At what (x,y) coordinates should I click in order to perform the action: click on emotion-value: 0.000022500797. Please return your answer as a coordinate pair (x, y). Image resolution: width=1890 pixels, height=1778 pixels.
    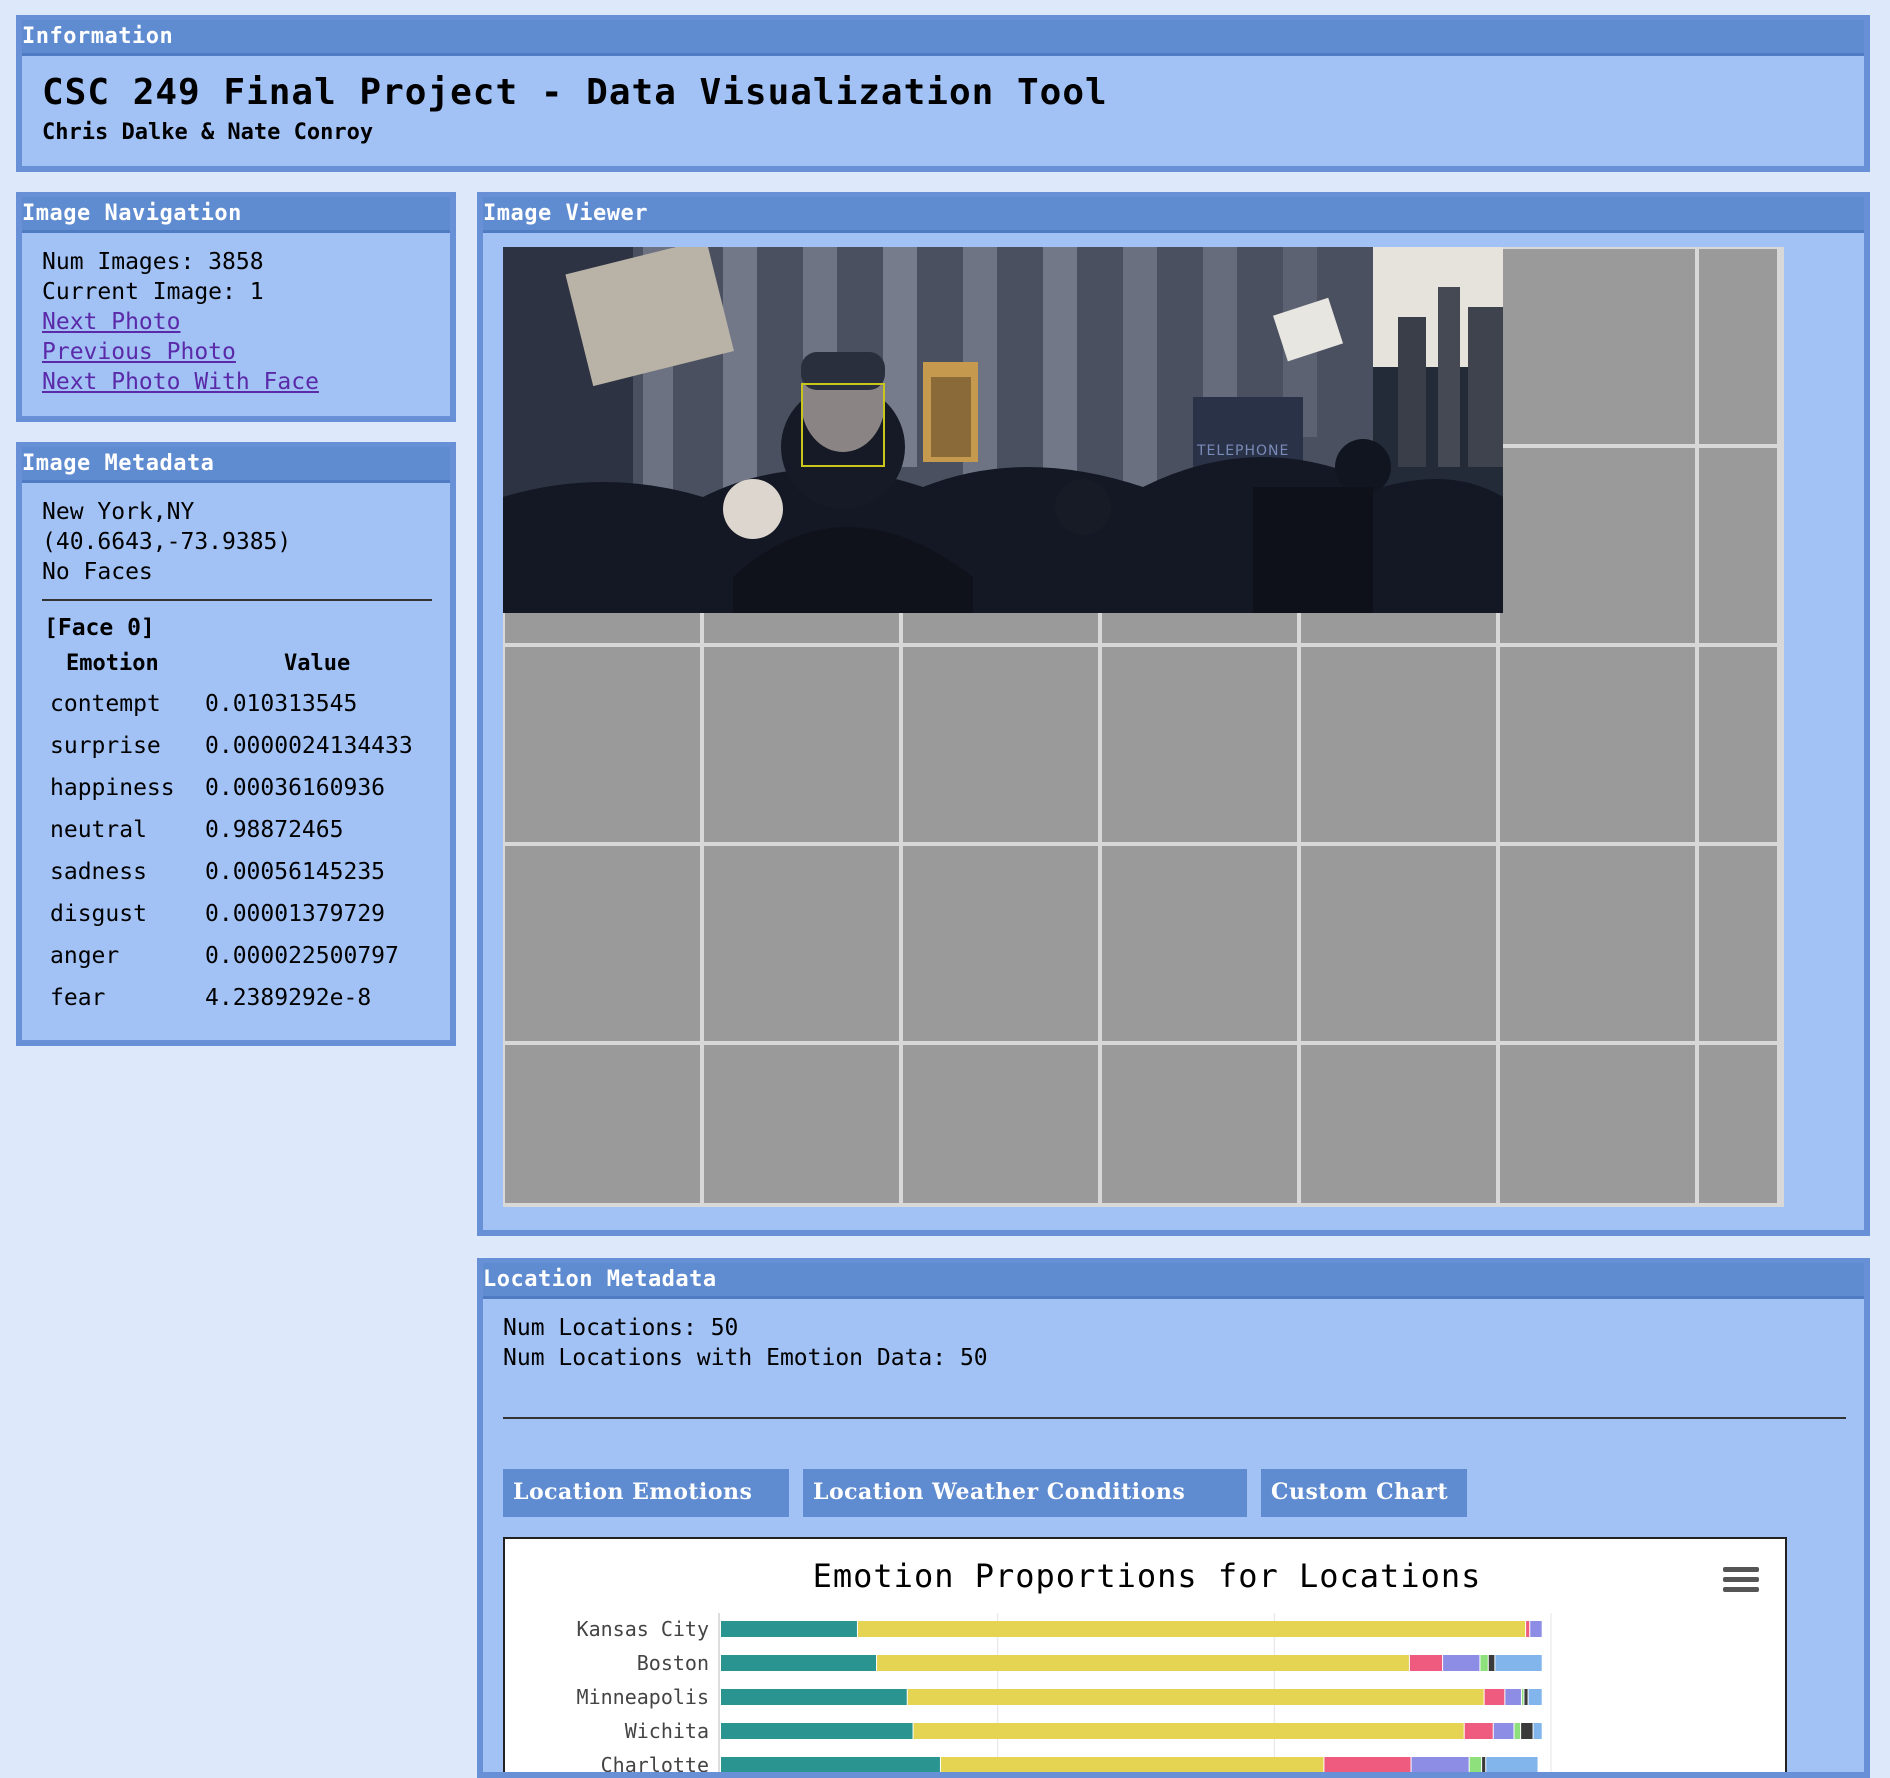
    Looking at the image, I should click on (302, 956).